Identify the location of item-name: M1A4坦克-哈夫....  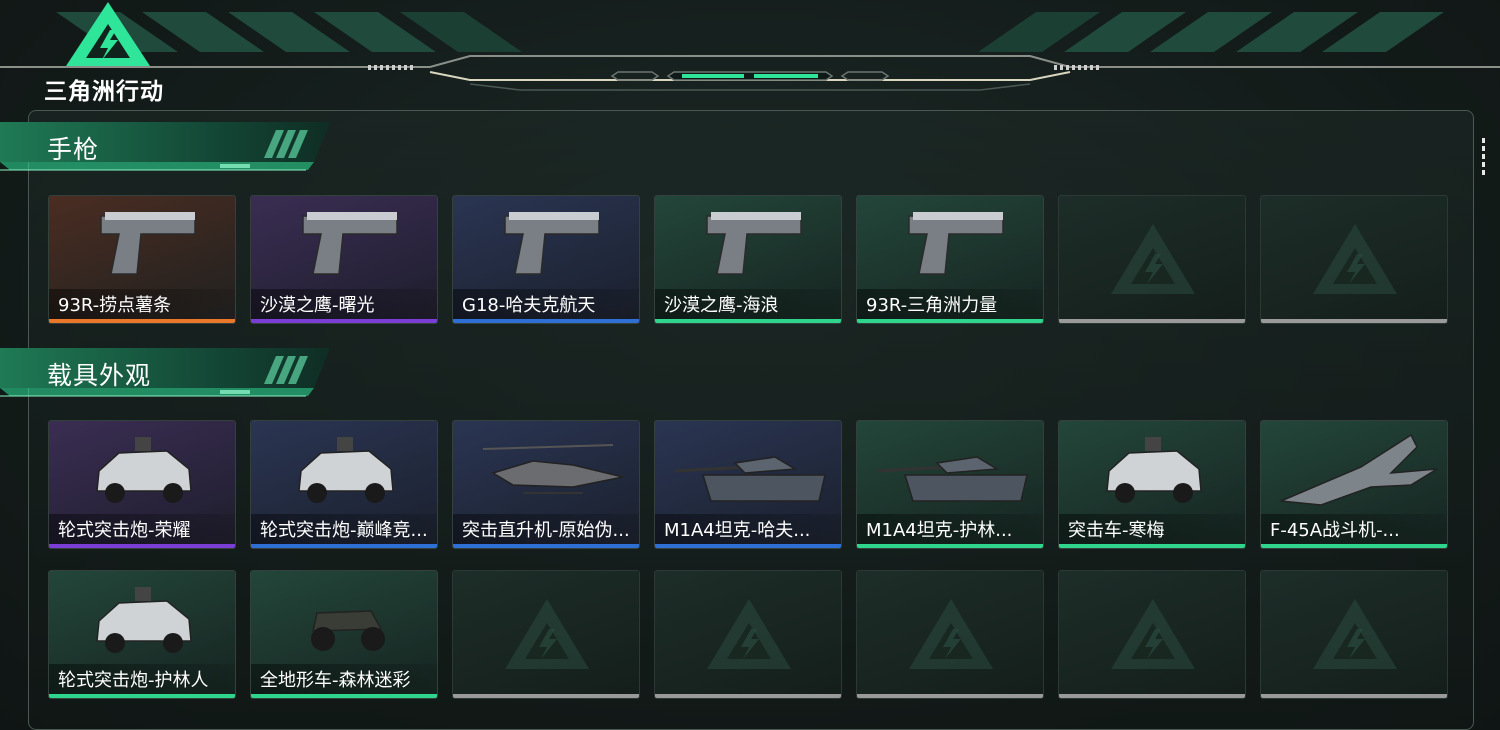
(737, 530).